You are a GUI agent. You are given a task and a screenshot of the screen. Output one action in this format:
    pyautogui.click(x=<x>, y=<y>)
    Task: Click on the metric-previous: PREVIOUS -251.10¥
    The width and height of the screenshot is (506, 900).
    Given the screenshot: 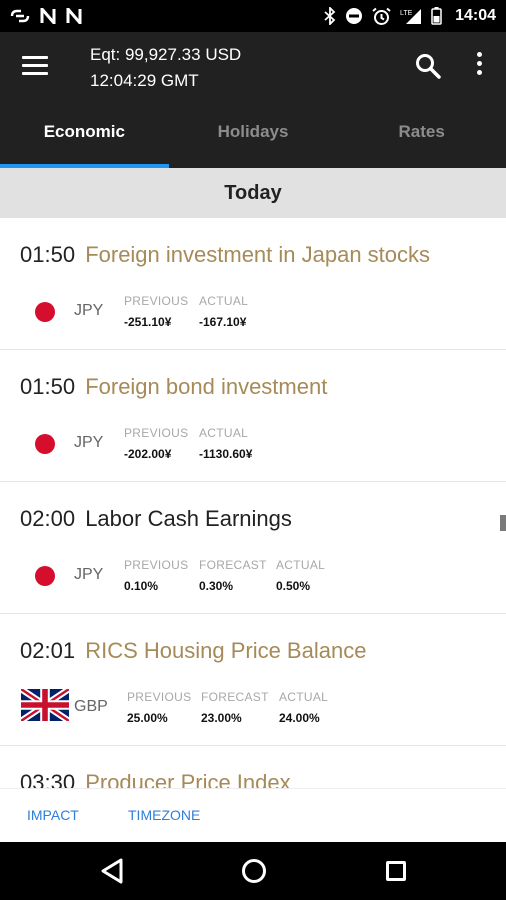 What is the action you would take?
    pyautogui.click(x=156, y=311)
    